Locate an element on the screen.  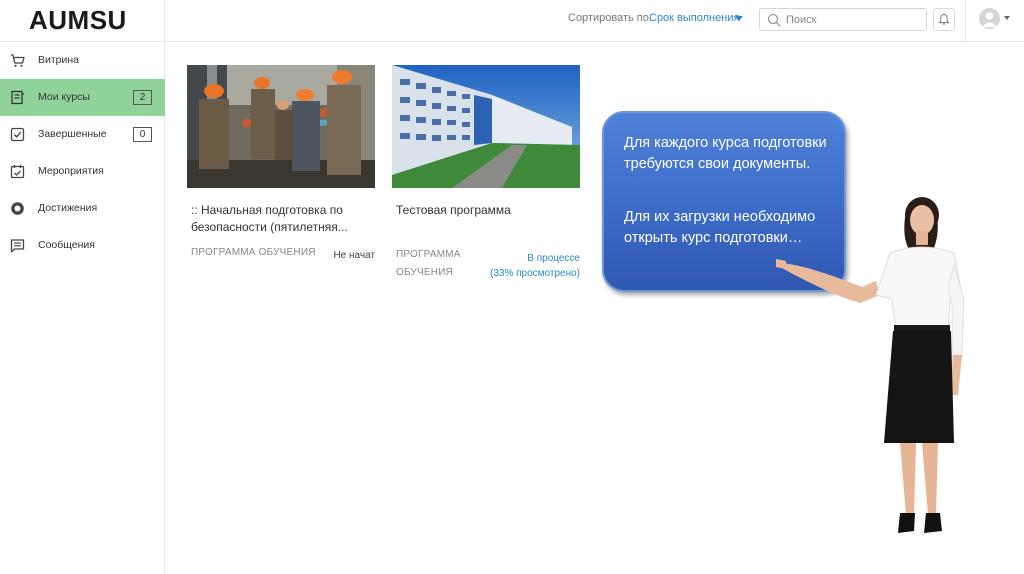
logo-area: AUMSU is located at coordinates (82, 21).